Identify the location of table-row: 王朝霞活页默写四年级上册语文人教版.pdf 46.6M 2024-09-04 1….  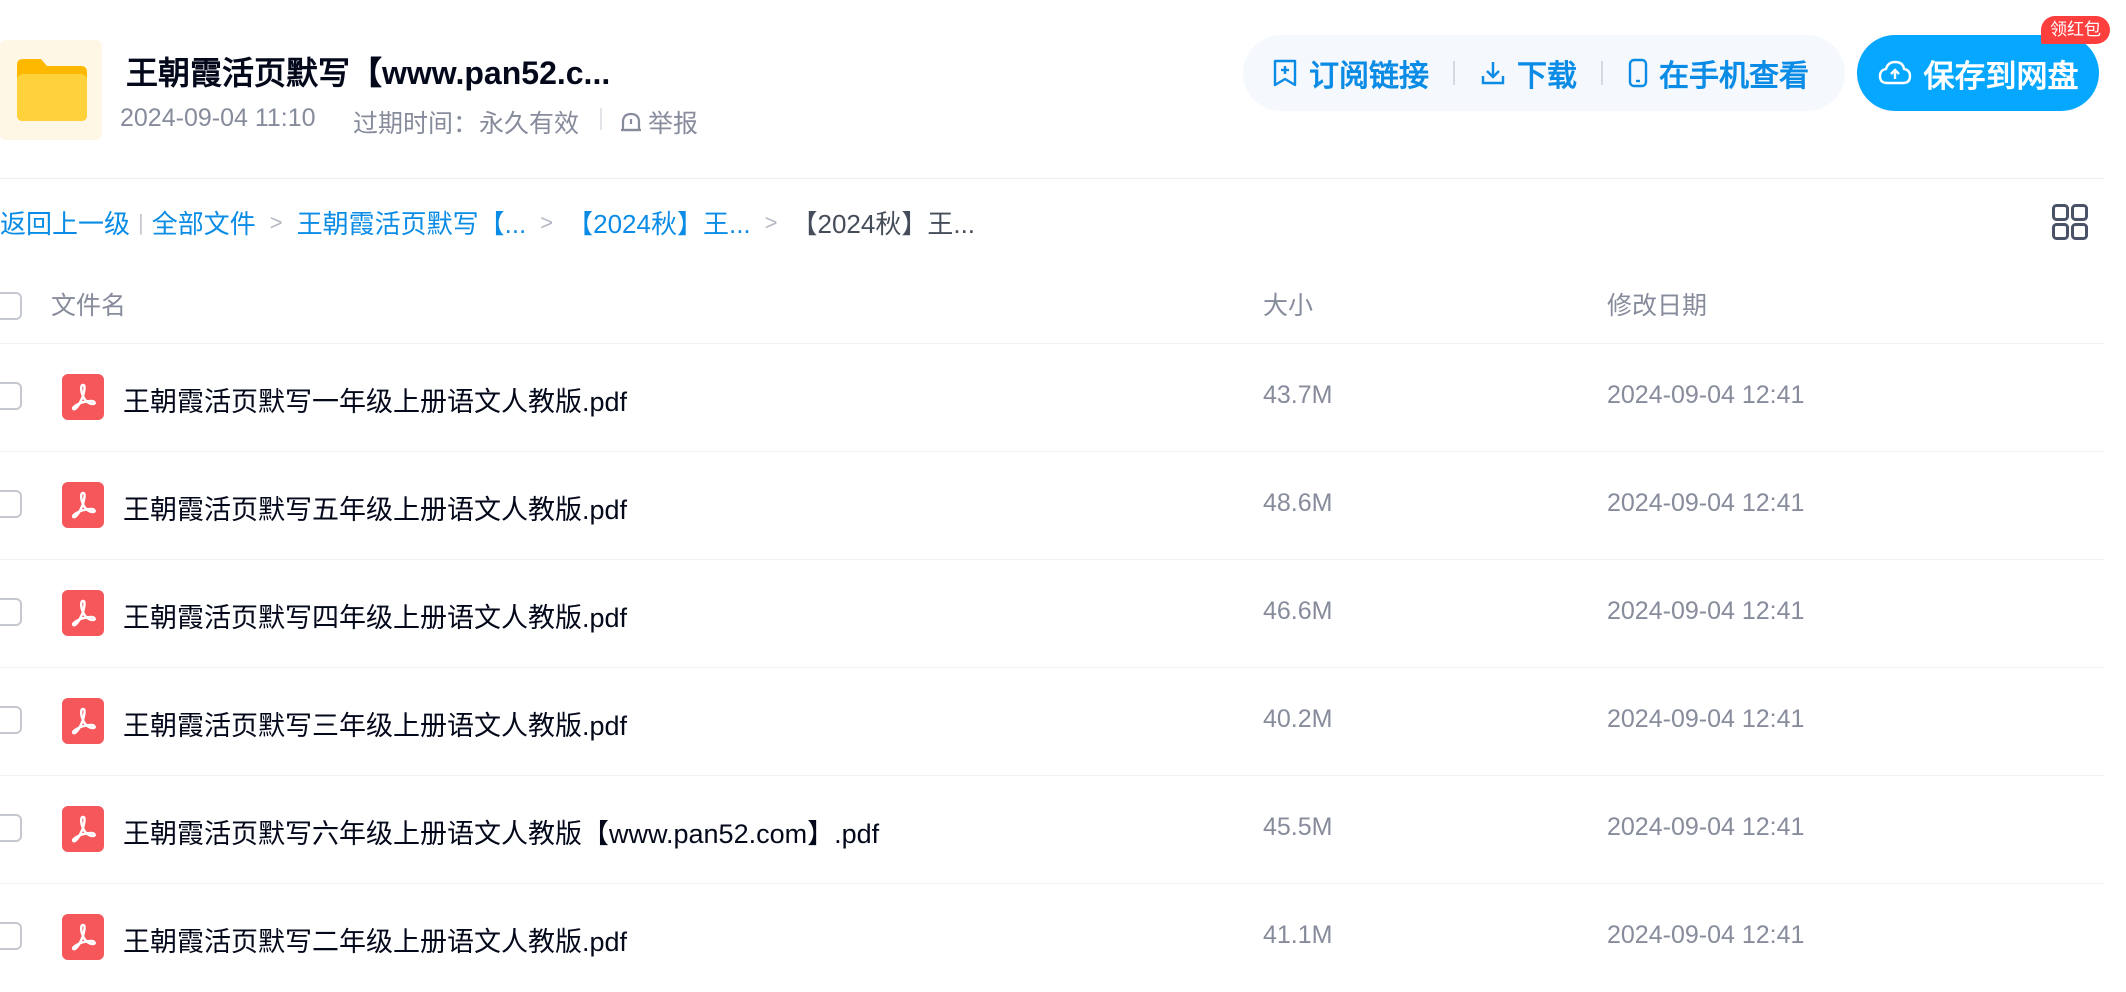
(1052, 614).